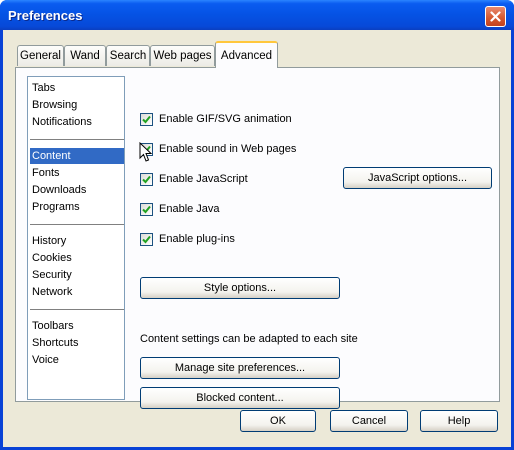 This screenshot has width=514, height=450. I want to click on tab-label: Wand, so click(85, 56).